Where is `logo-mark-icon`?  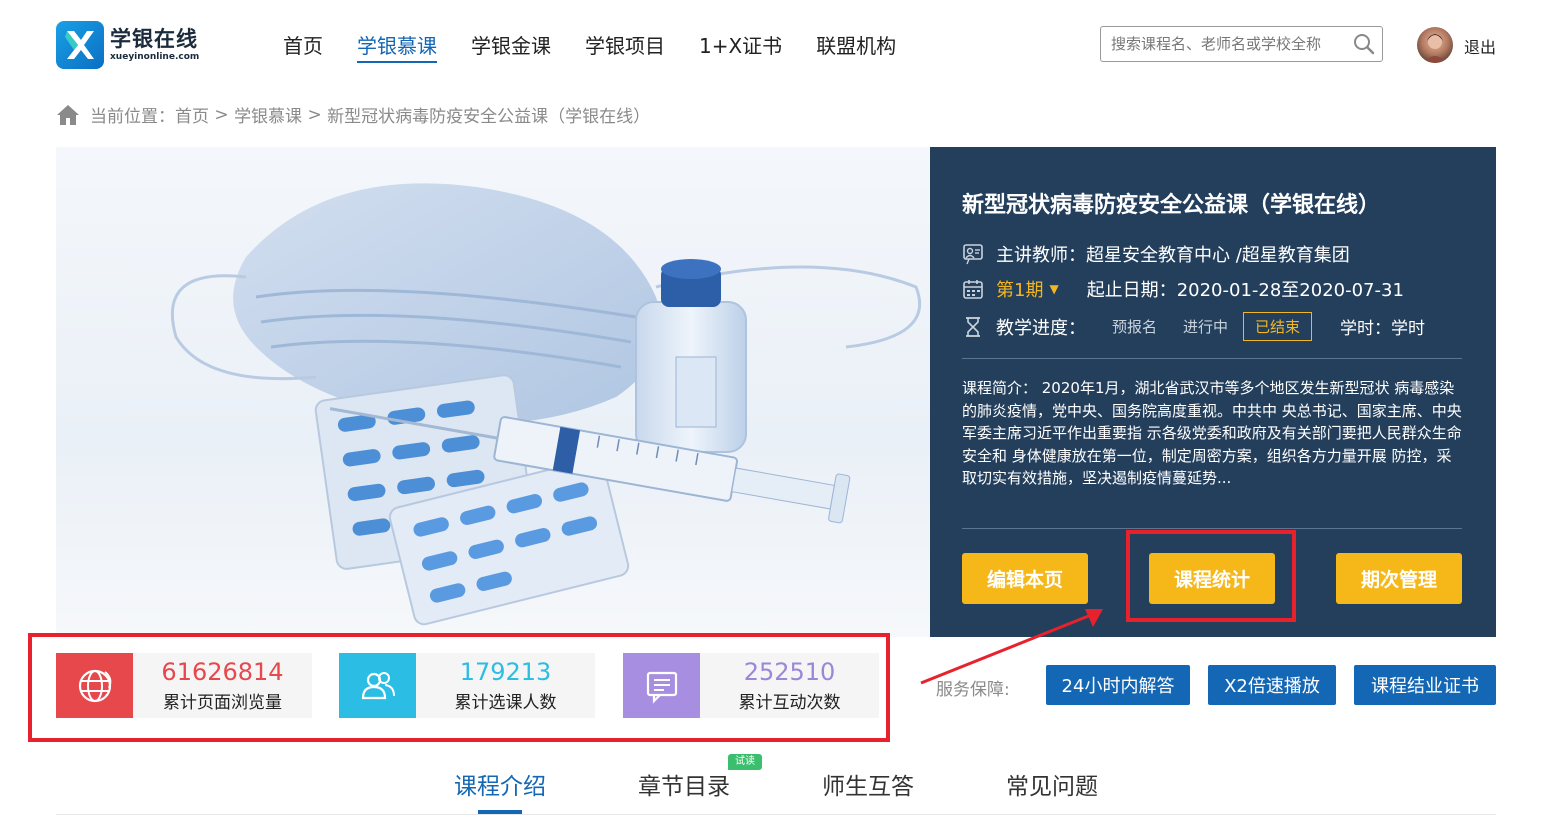 logo-mark-icon is located at coordinates (80, 45).